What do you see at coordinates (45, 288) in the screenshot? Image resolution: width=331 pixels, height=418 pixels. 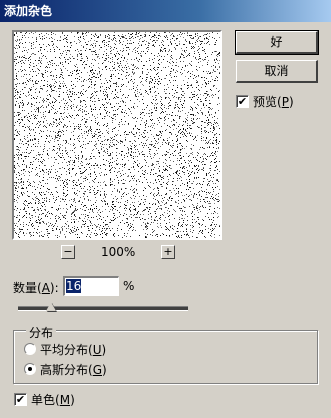 I see `amount-hotkey: A` at bounding box center [45, 288].